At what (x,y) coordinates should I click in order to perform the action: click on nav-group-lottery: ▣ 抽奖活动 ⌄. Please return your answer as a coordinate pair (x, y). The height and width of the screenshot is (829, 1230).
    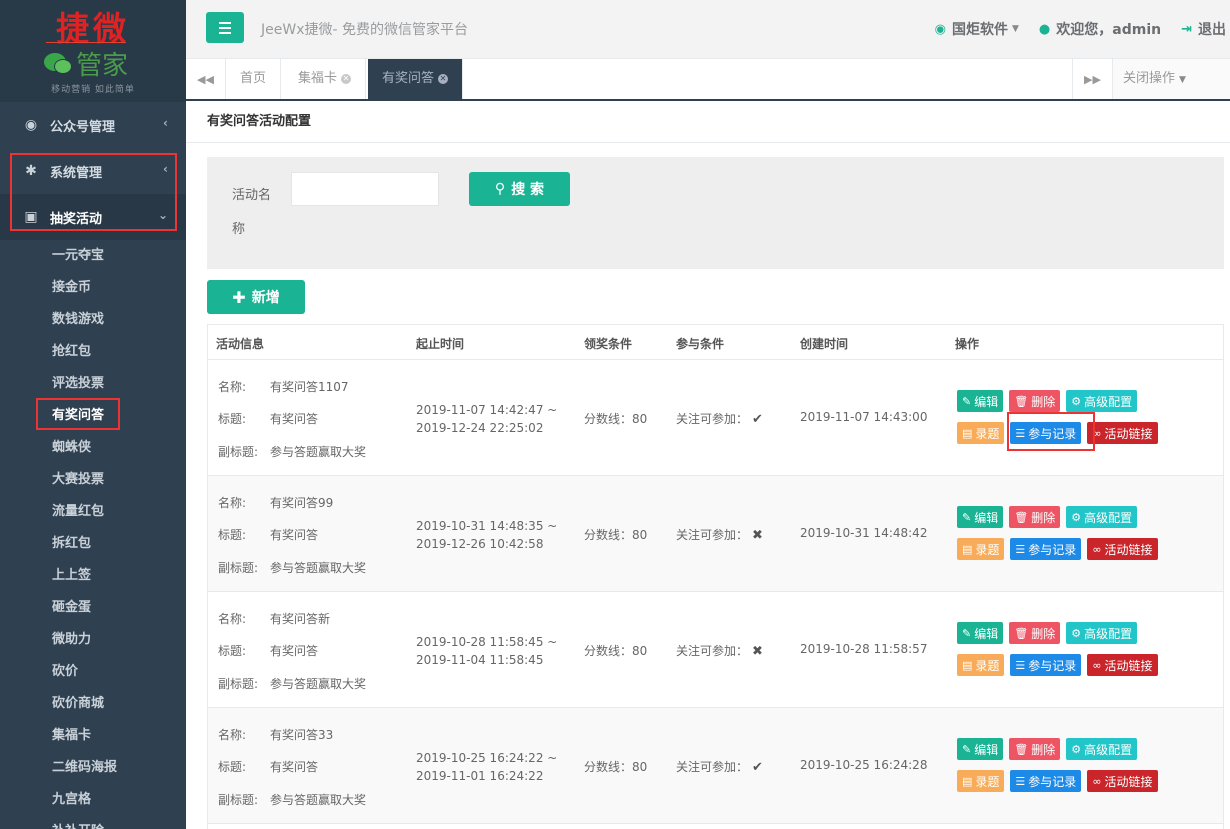
    Looking at the image, I should click on (93, 217).